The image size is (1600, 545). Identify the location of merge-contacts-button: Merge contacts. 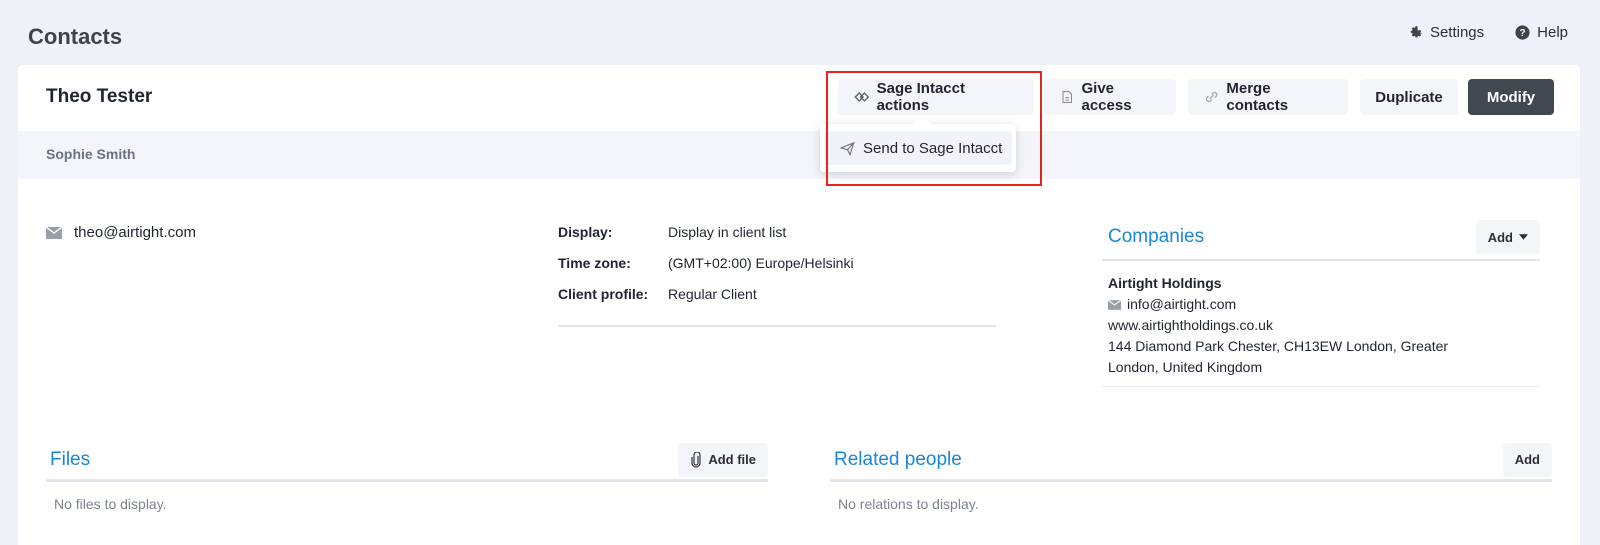
(1268, 97).